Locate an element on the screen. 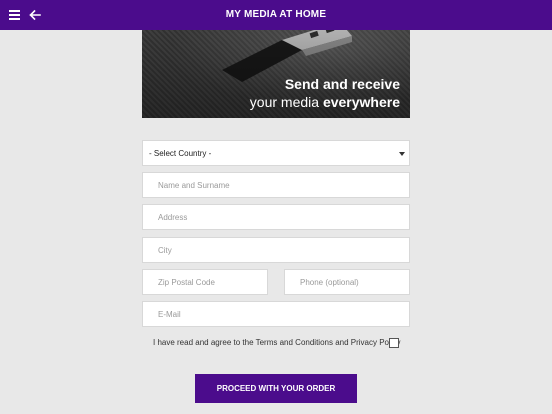 The height and width of the screenshot is (414, 552). city-field-wrap is located at coordinates (276, 250).